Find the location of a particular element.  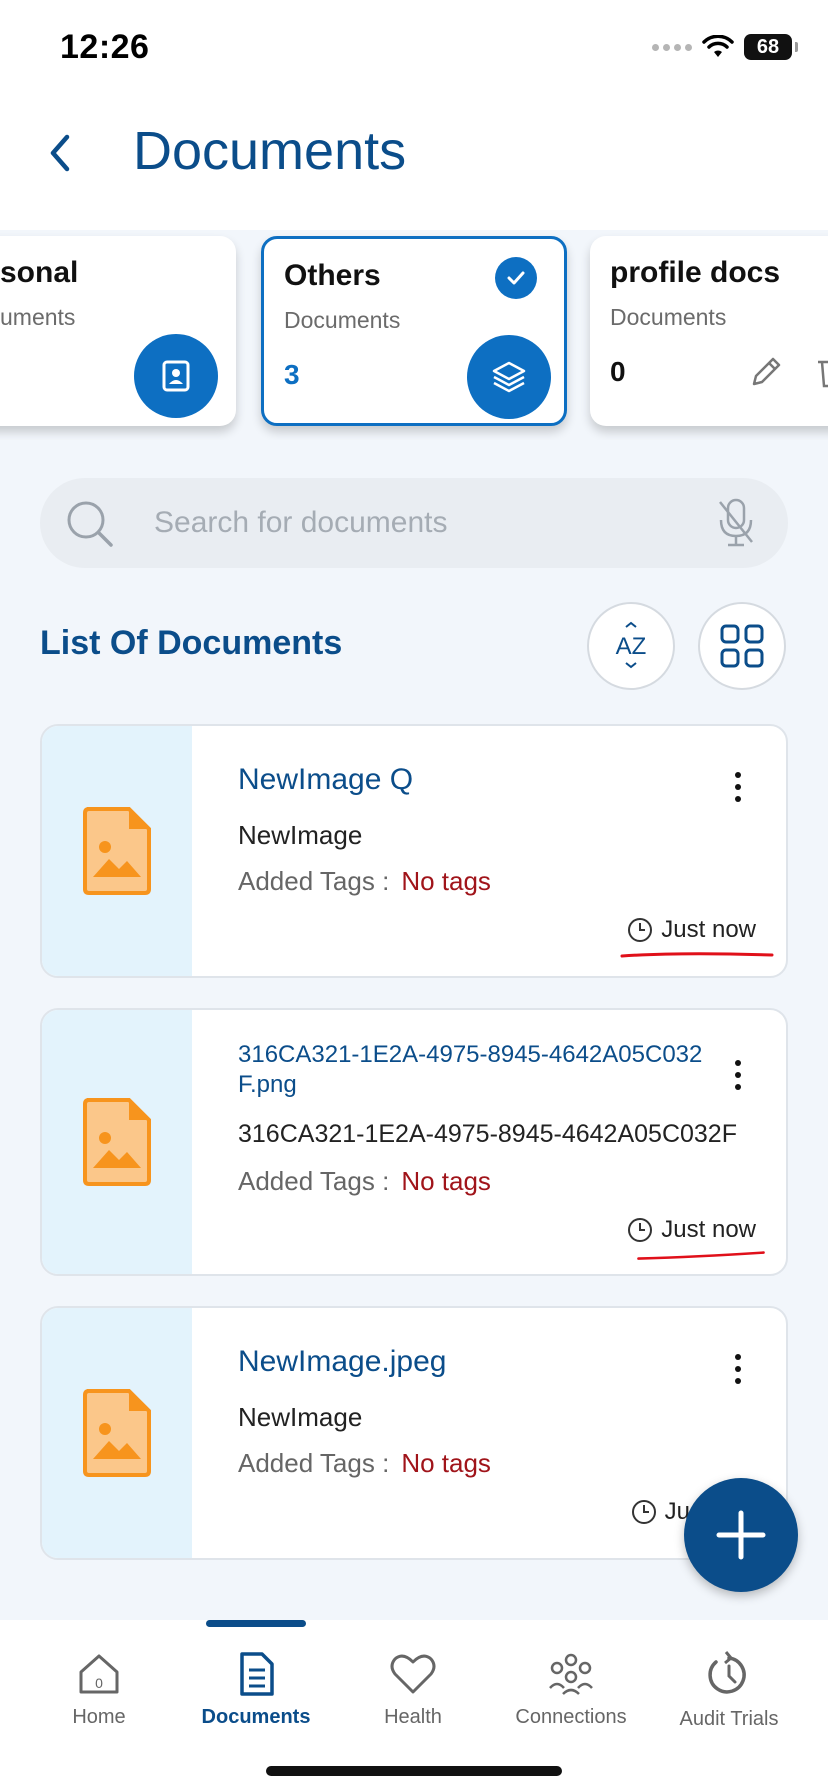

status-bar: 12:26 68 is located at coordinates (414, 50).